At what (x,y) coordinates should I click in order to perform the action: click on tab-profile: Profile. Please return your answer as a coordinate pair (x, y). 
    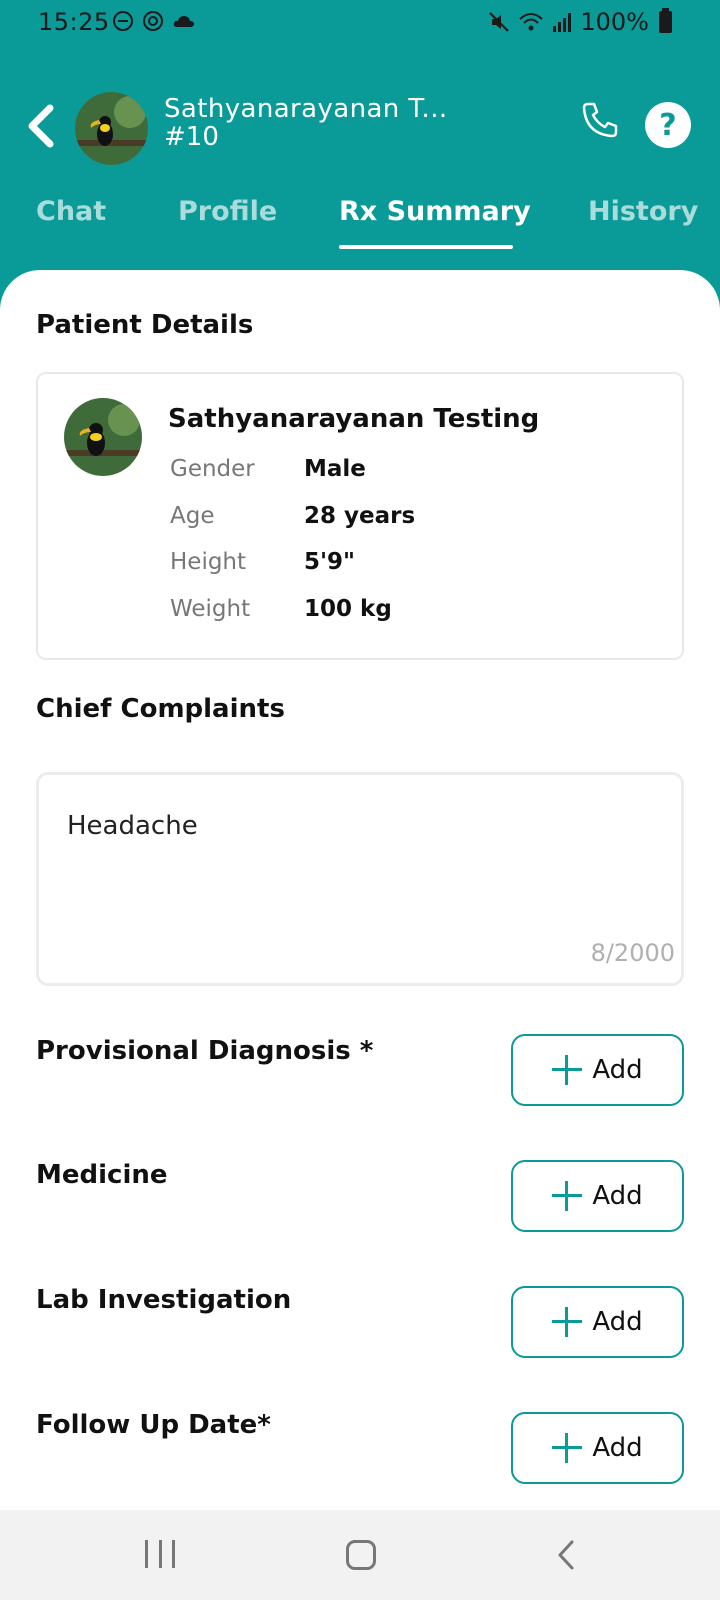
    Looking at the image, I should click on (227, 211).